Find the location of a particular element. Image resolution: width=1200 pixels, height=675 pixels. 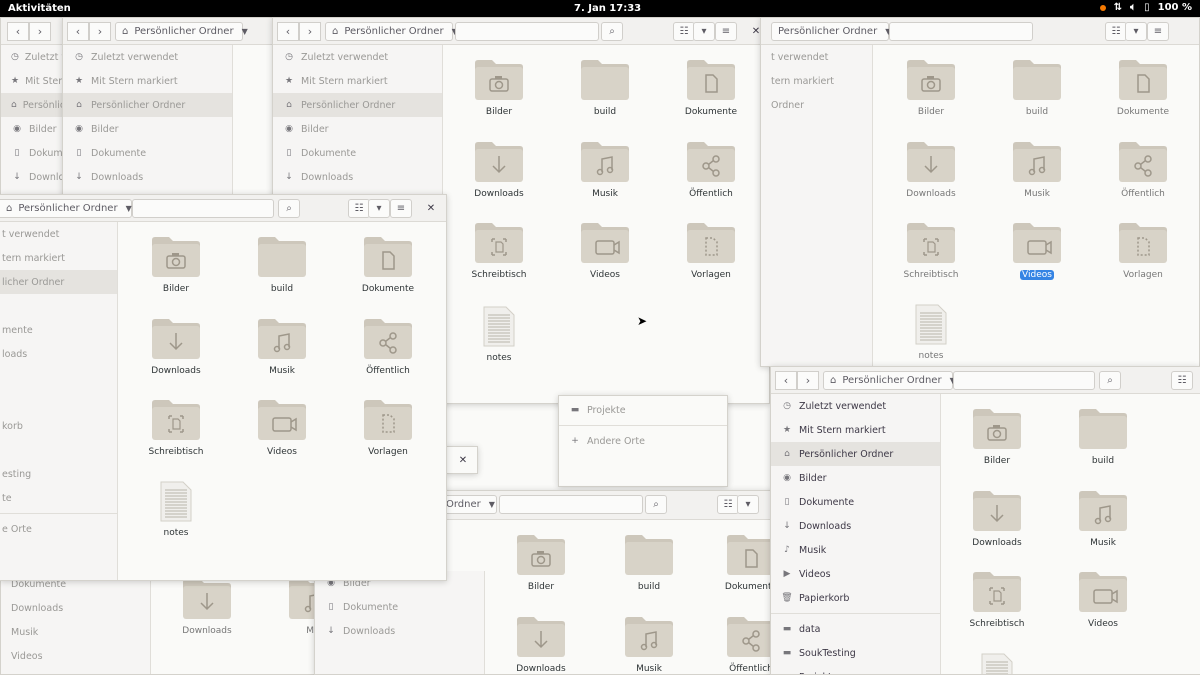

sidebar-item-other-locations: e Orte is located at coordinates (58, 529).